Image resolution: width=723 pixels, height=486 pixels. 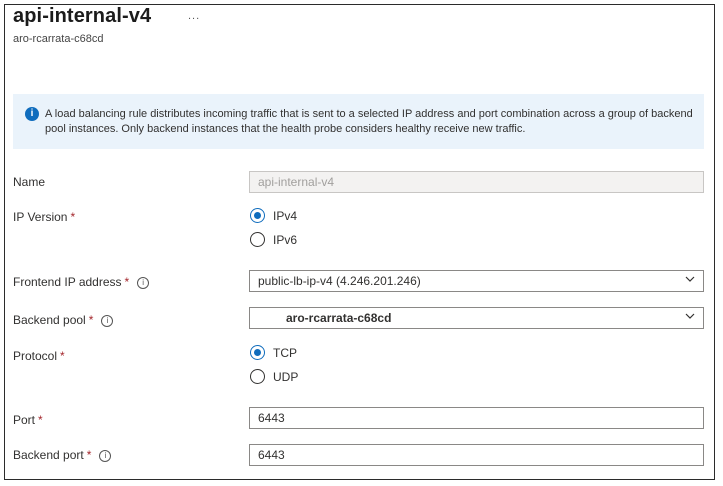 I want to click on udp-radio-label: UDP, so click(x=286, y=376).